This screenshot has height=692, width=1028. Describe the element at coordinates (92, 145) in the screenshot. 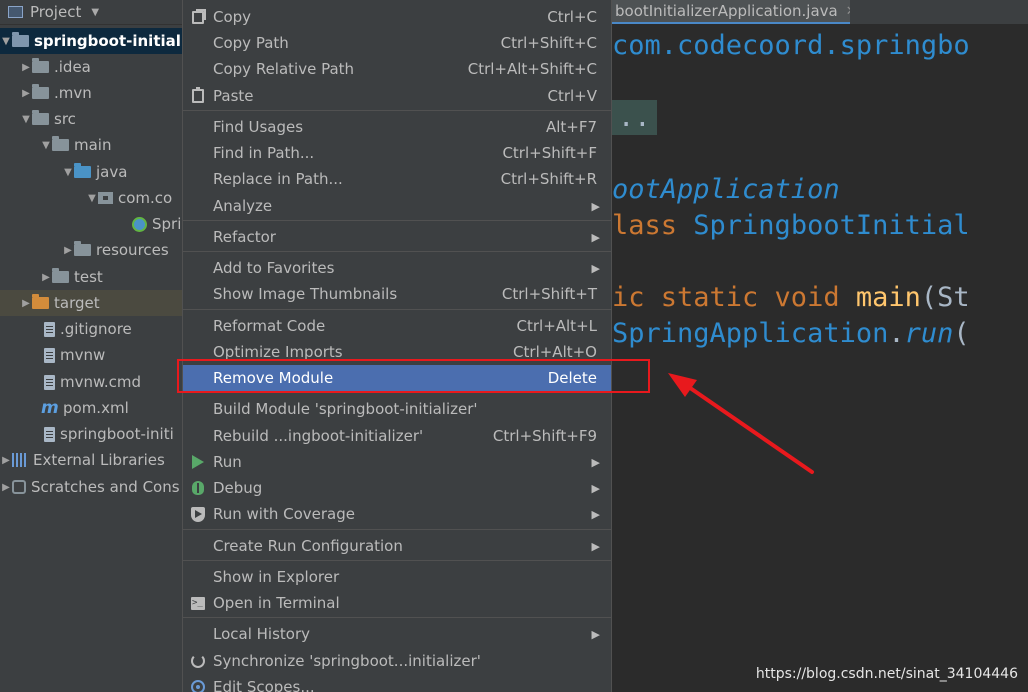

I see `tree-node-main: ▼ main` at that location.